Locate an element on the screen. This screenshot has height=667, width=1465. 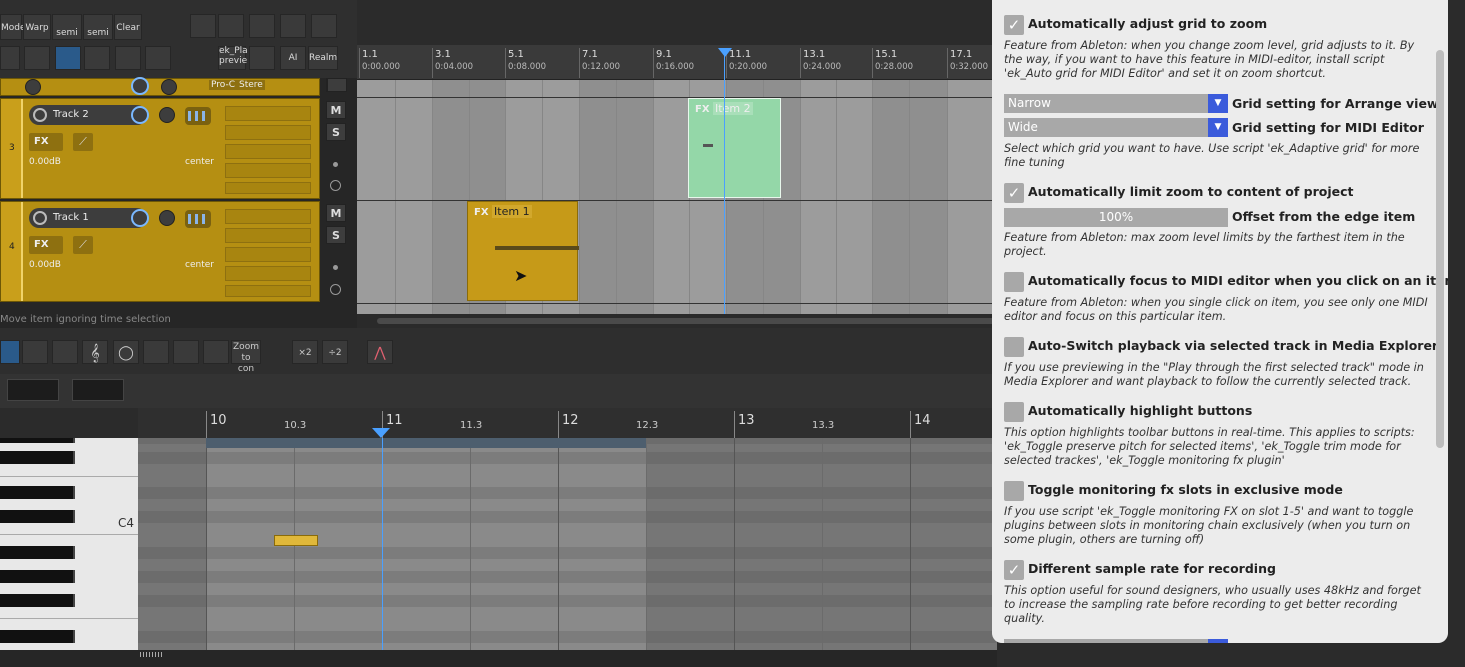
focus-midi-checkbox is located at coordinates (1014, 282).